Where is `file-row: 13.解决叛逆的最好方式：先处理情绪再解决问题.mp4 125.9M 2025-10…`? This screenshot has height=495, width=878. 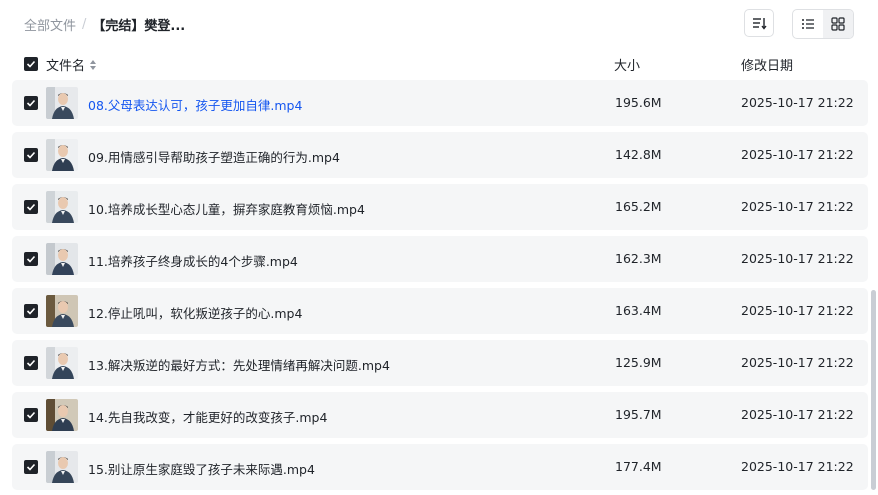 file-row: 13.解决叛逆的最好方式：先处理情绪再解决问题.mp4 125.9M 2025-10… is located at coordinates (440, 363).